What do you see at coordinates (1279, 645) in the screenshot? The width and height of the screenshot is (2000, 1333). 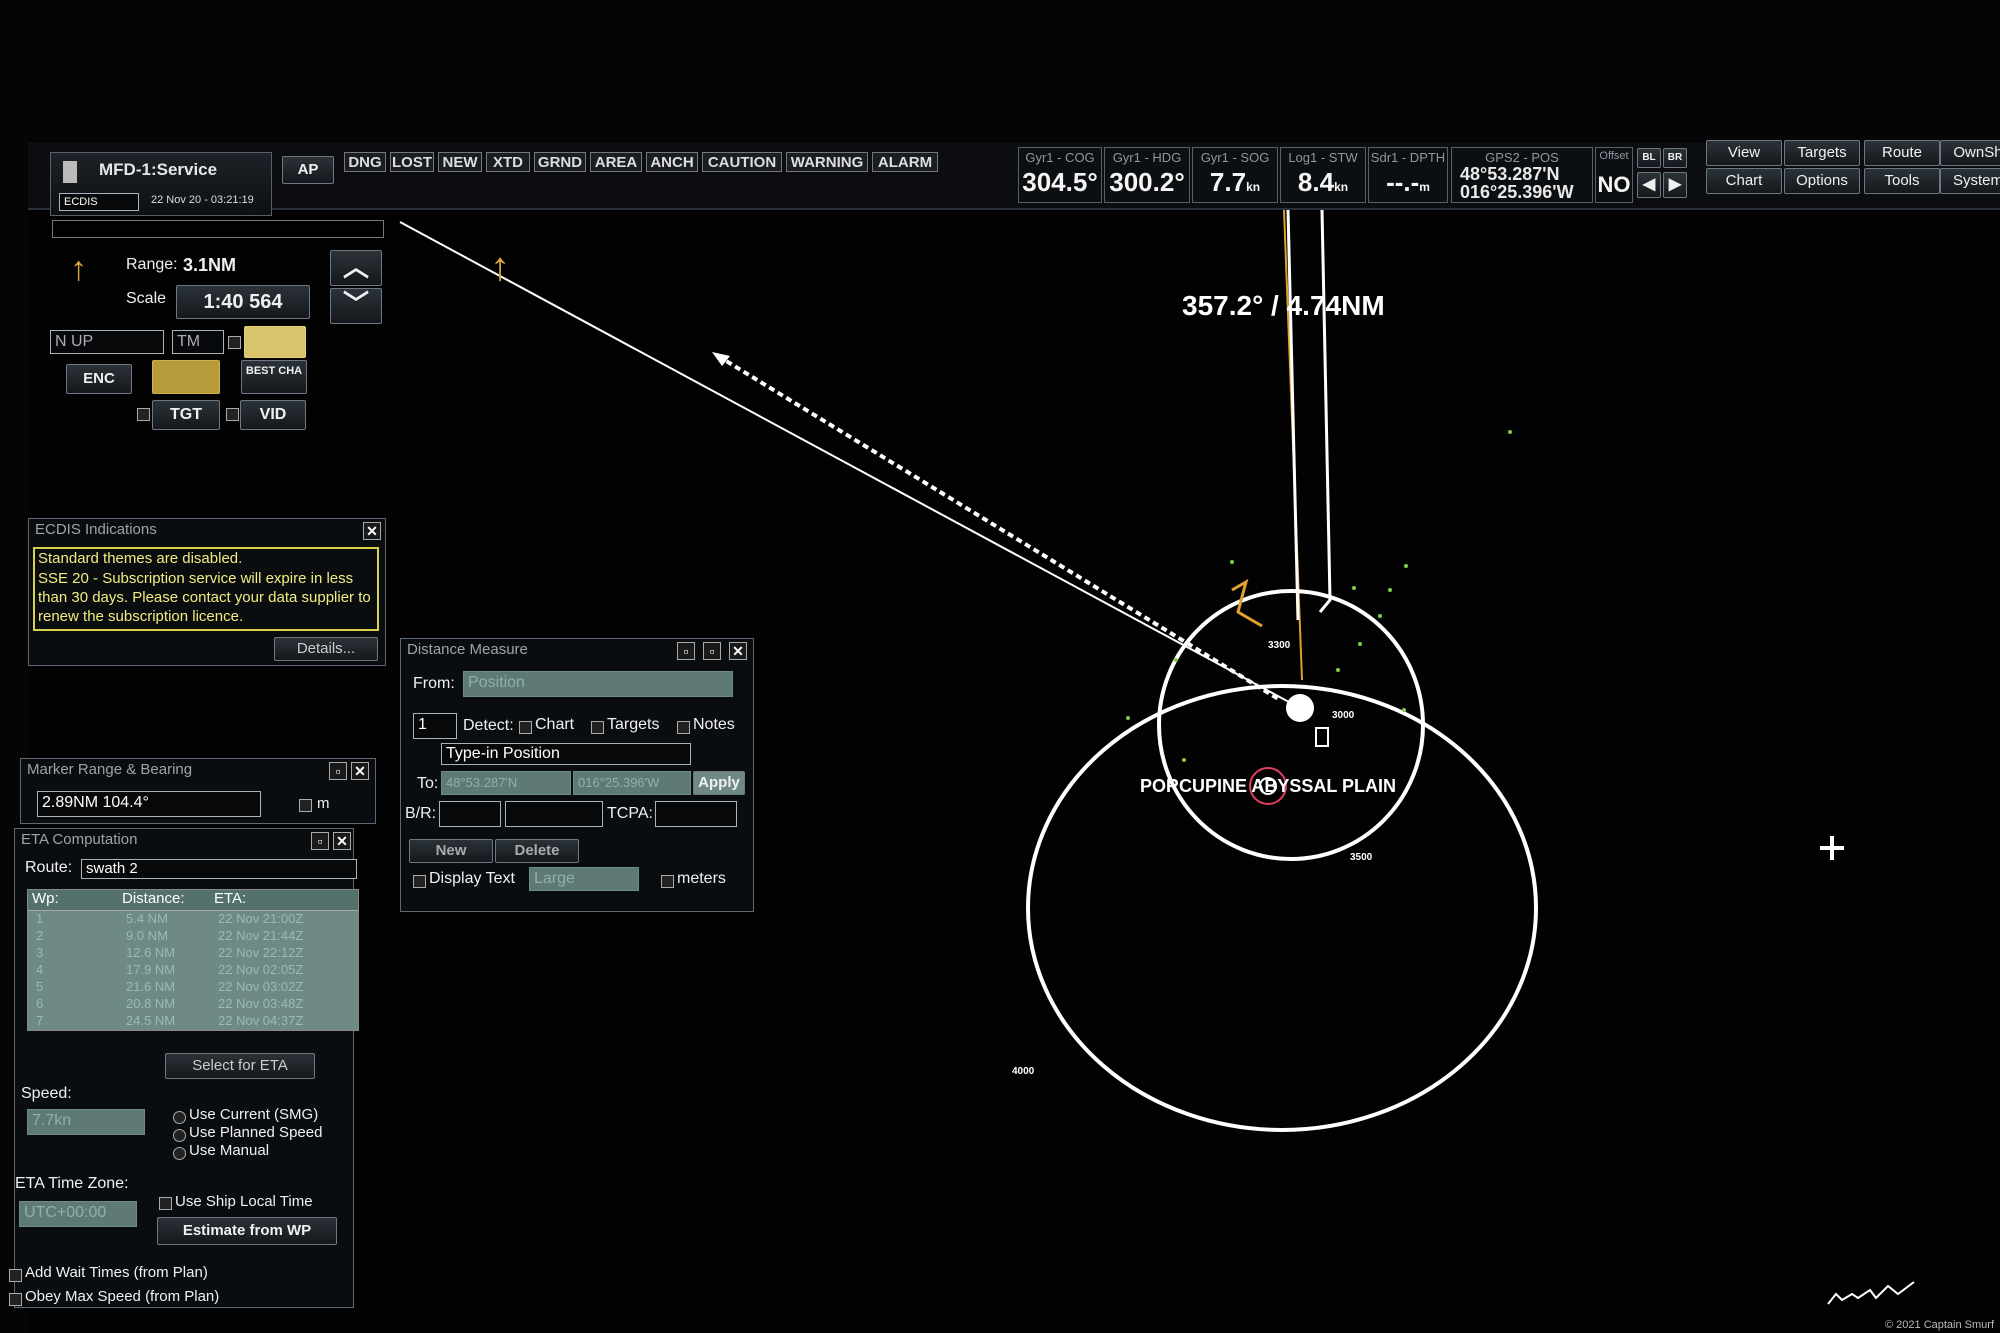 I see `depth-label: 3300` at bounding box center [1279, 645].